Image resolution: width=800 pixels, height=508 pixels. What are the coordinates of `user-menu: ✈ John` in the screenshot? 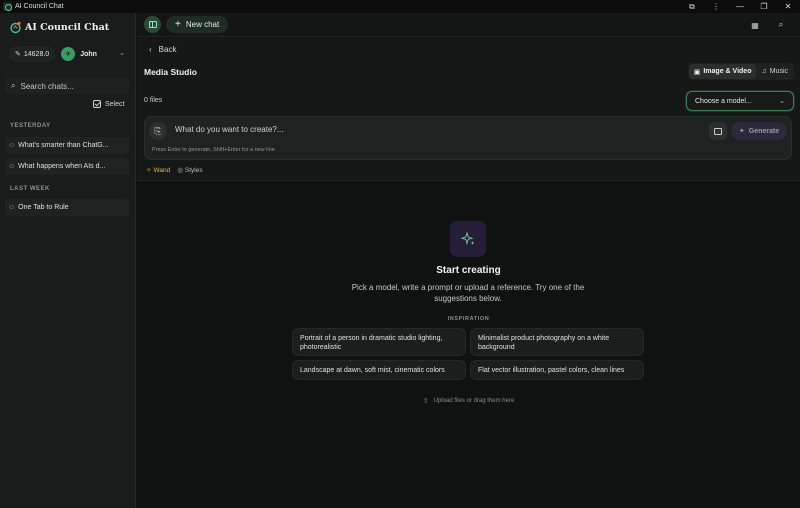 It's located at (79, 54).